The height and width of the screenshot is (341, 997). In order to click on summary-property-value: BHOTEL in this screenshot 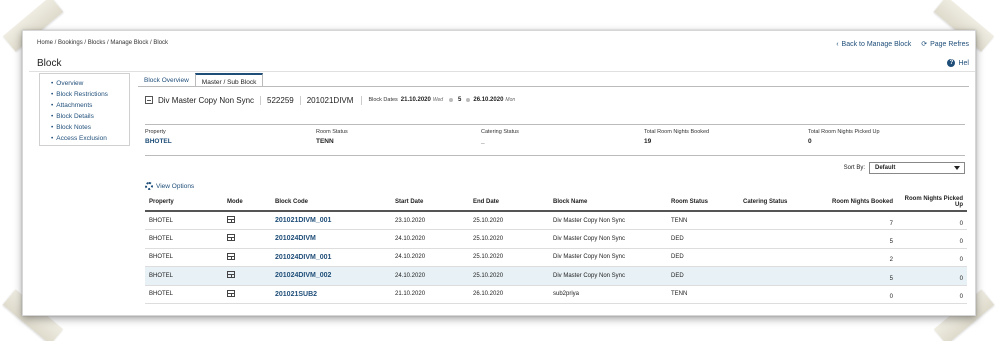, I will do `click(158, 141)`.